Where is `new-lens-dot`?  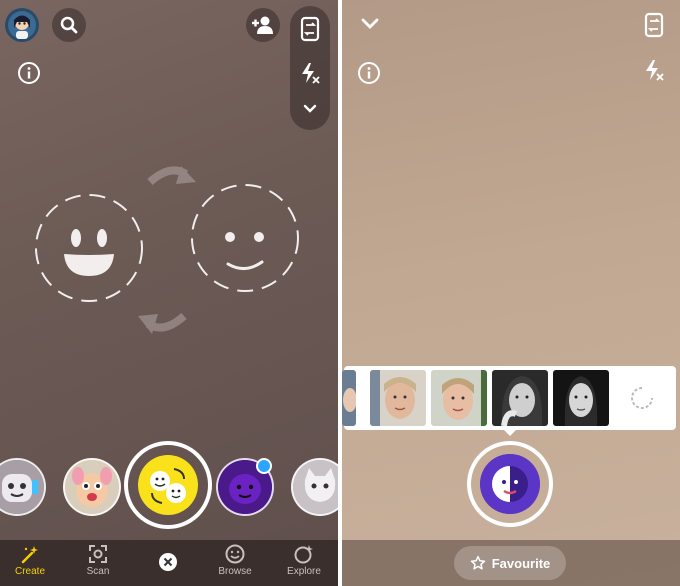 new-lens-dot is located at coordinates (264, 466).